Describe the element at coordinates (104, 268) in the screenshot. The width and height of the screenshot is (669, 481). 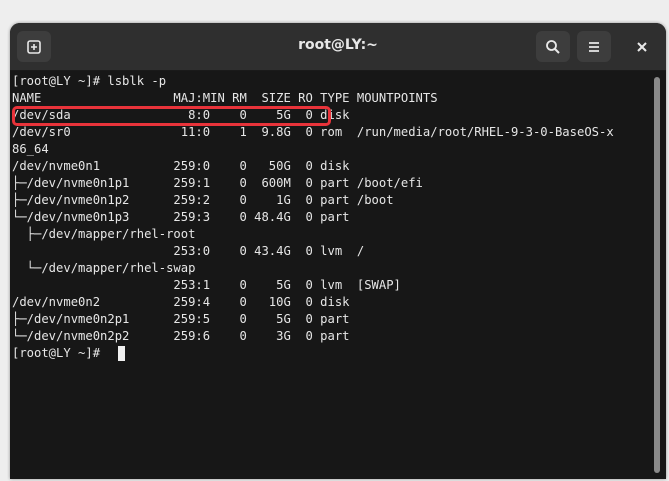
I see `terminal-line: └─/dev/mapper/rhel-swap` at that location.